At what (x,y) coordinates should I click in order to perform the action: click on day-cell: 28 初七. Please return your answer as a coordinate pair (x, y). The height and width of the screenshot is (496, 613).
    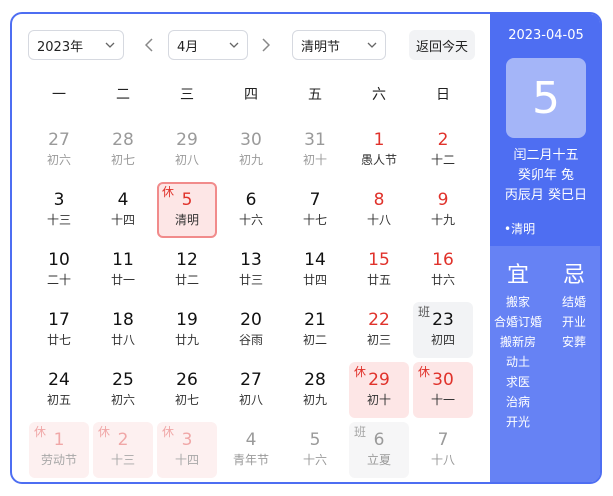
    Looking at the image, I should click on (123, 150).